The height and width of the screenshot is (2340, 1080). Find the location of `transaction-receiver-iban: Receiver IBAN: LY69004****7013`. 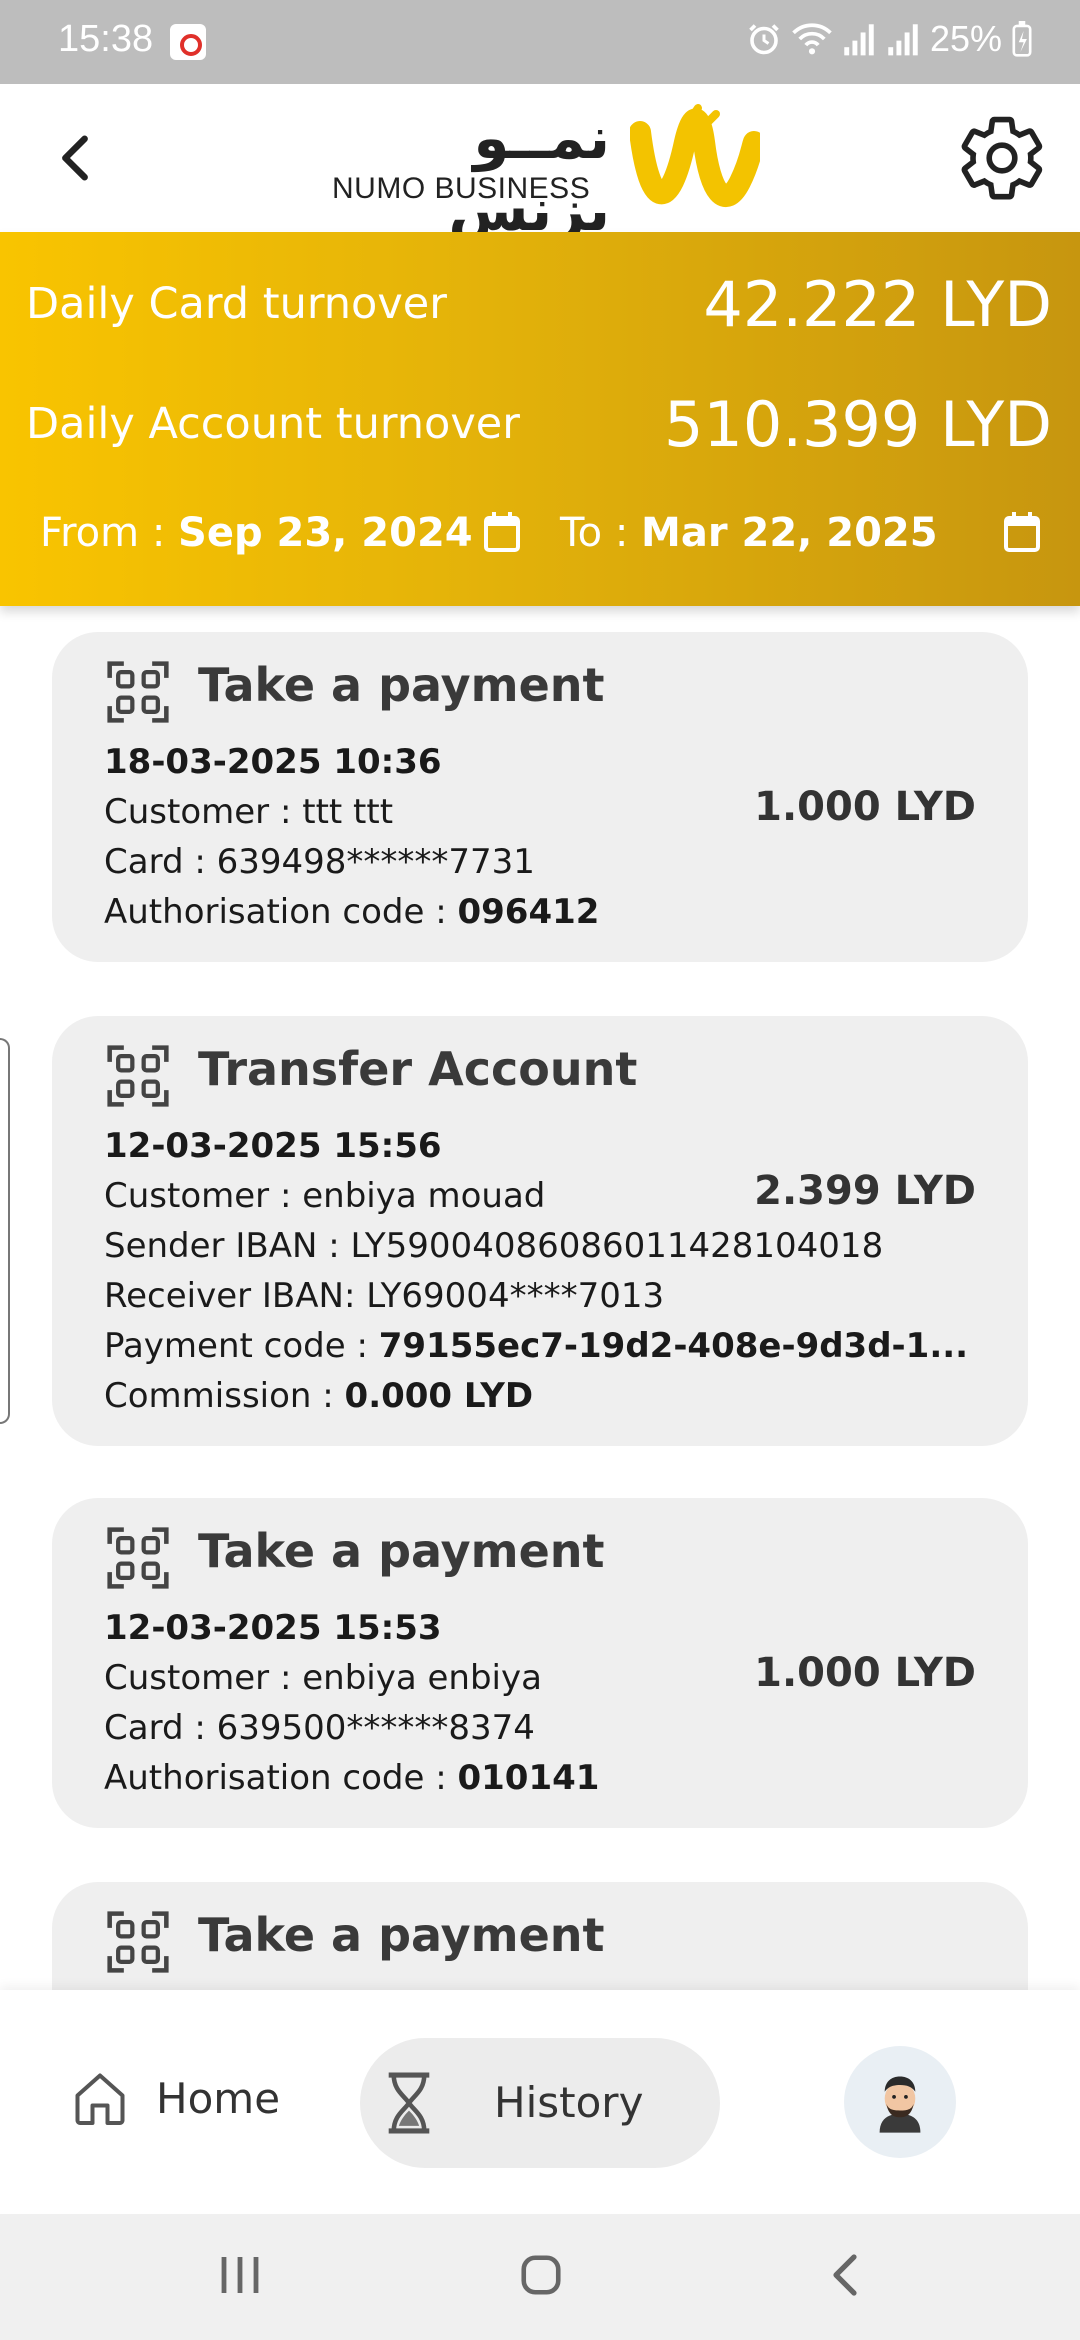

transaction-receiver-iban: Receiver IBAN: LY69004****7013 is located at coordinates (384, 1296).